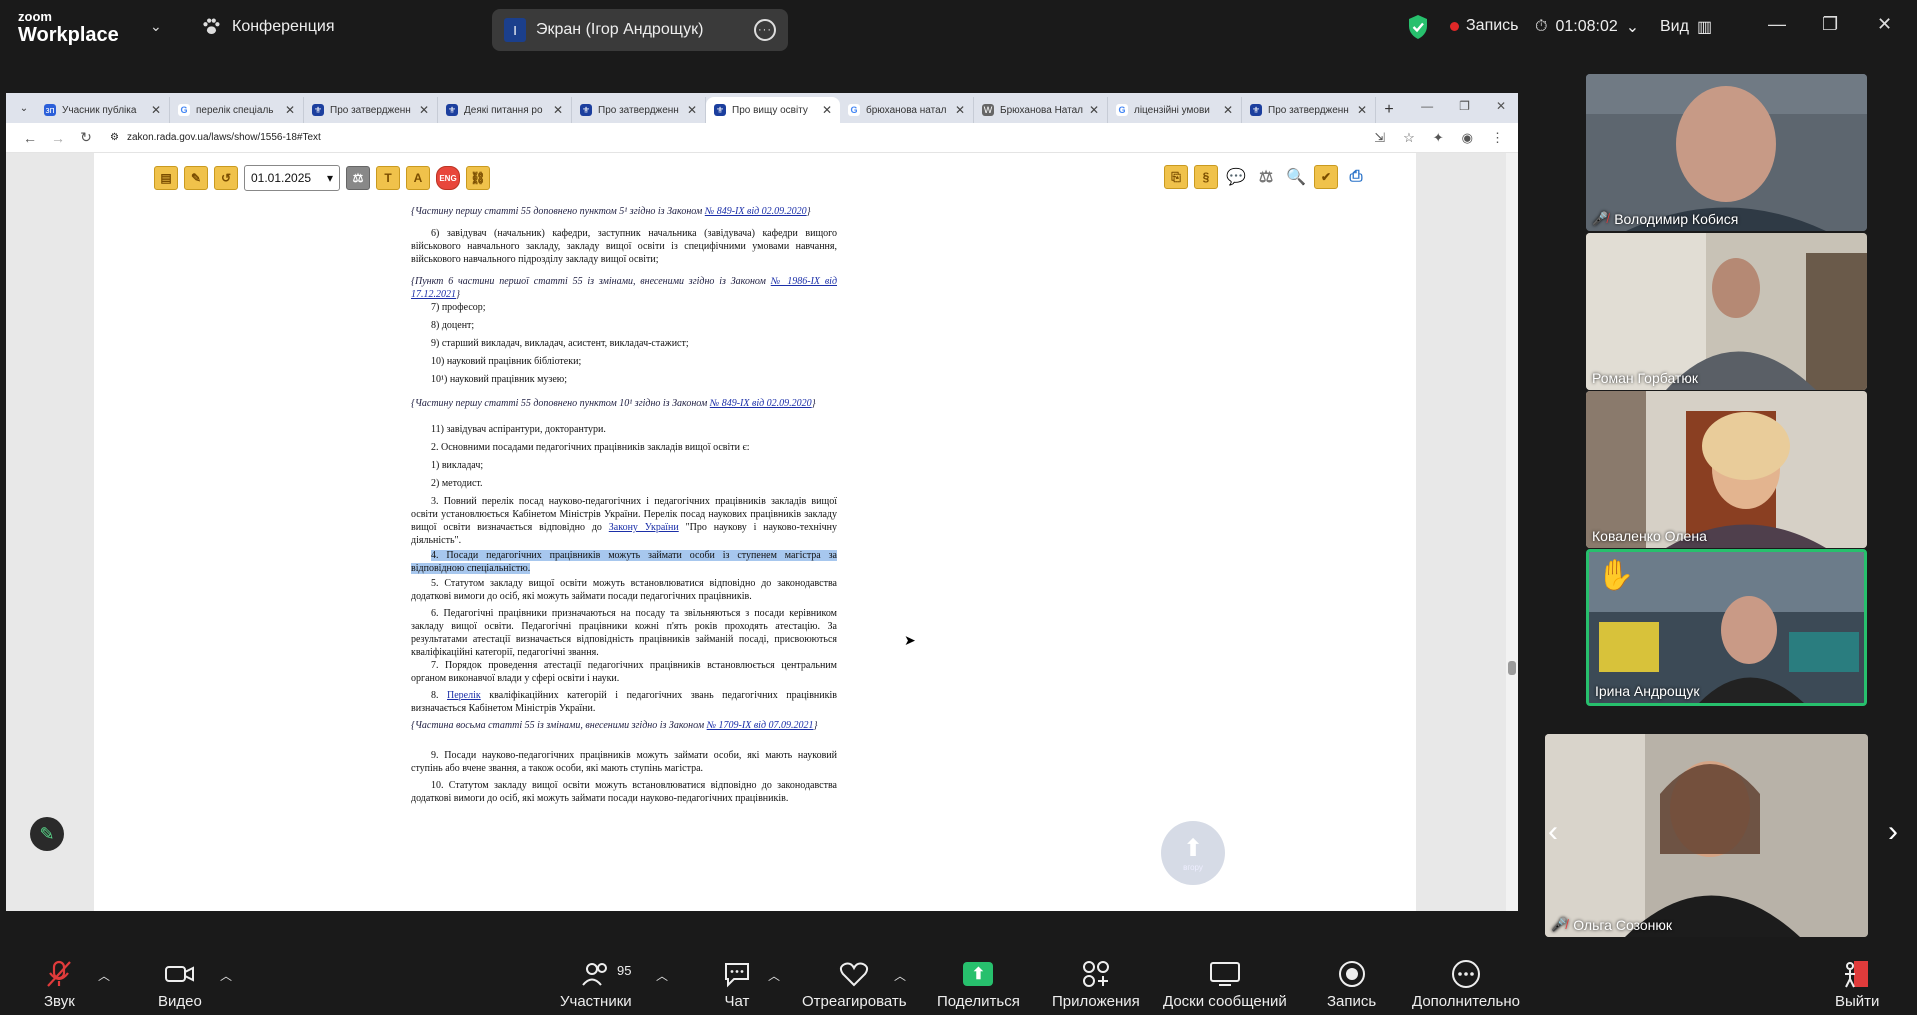 This screenshot has height=1015, width=1917. I want to click on tab-search-icon: ⌄, so click(24, 108).